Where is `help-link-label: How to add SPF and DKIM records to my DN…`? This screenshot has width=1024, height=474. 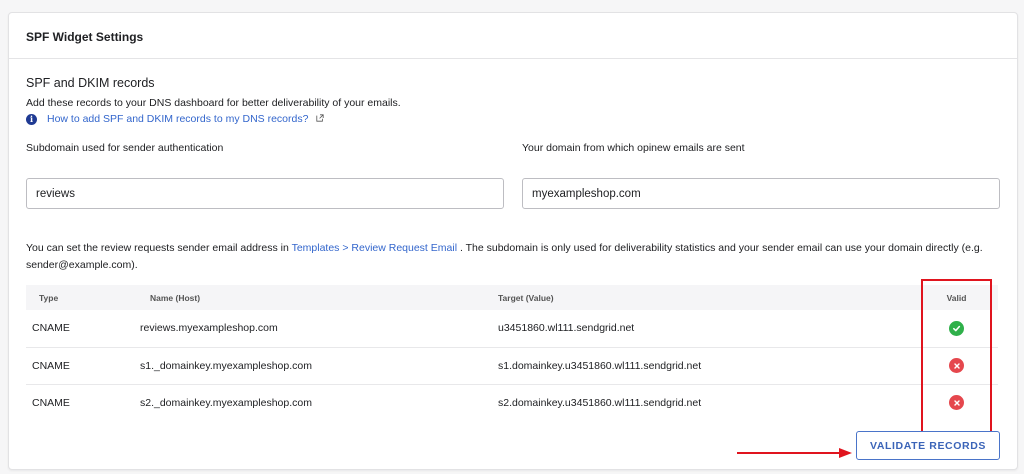 help-link-label: How to add SPF and DKIM records to my DN… is located at coordinates (178, 119).